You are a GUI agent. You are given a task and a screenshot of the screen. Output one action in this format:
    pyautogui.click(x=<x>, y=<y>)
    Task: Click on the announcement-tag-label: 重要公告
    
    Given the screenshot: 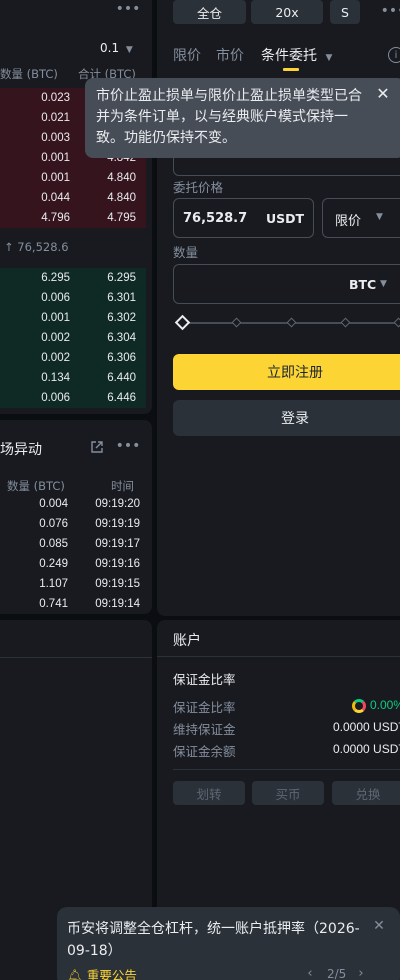 What is the action you would take?
    pyautogui.click(x=111, y=974)
    